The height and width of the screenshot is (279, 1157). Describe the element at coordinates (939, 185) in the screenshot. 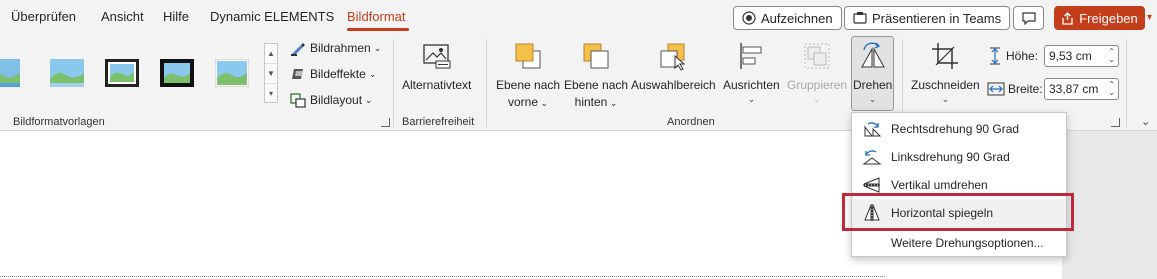

I see `menu-item-label: Vertikal umdrehen` at that location.